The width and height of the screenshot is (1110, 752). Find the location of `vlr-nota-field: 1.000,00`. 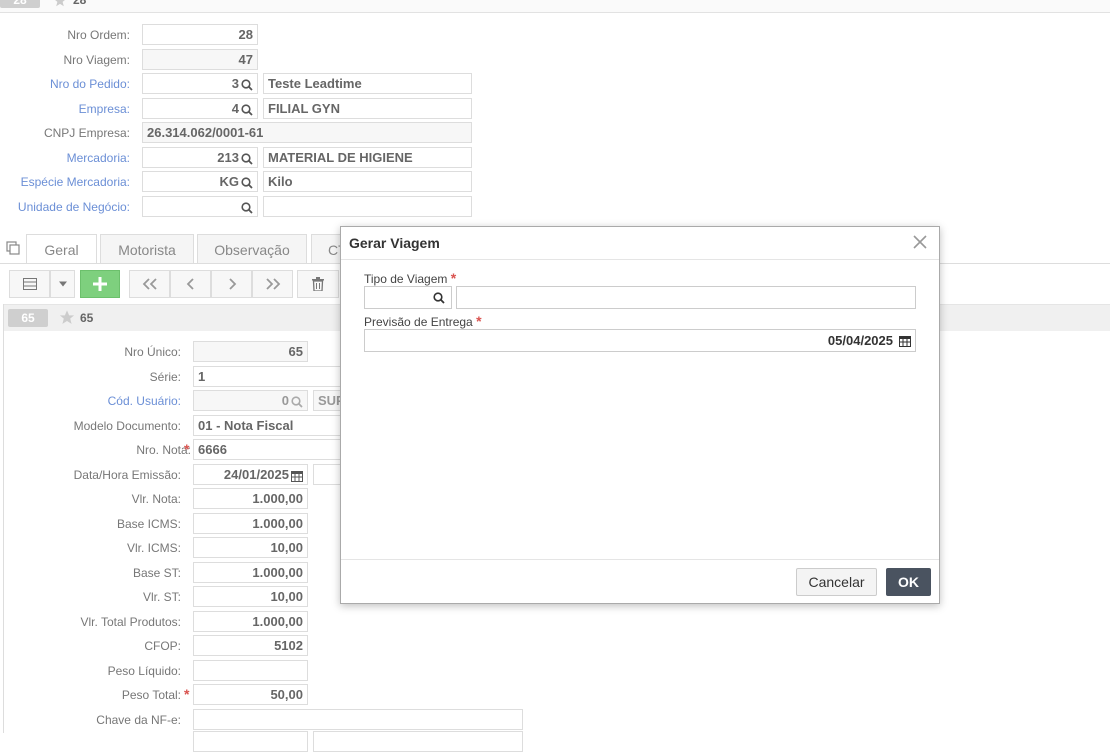

vlr-nota-field: 1.000,00 is located at coordinates (250, 498).